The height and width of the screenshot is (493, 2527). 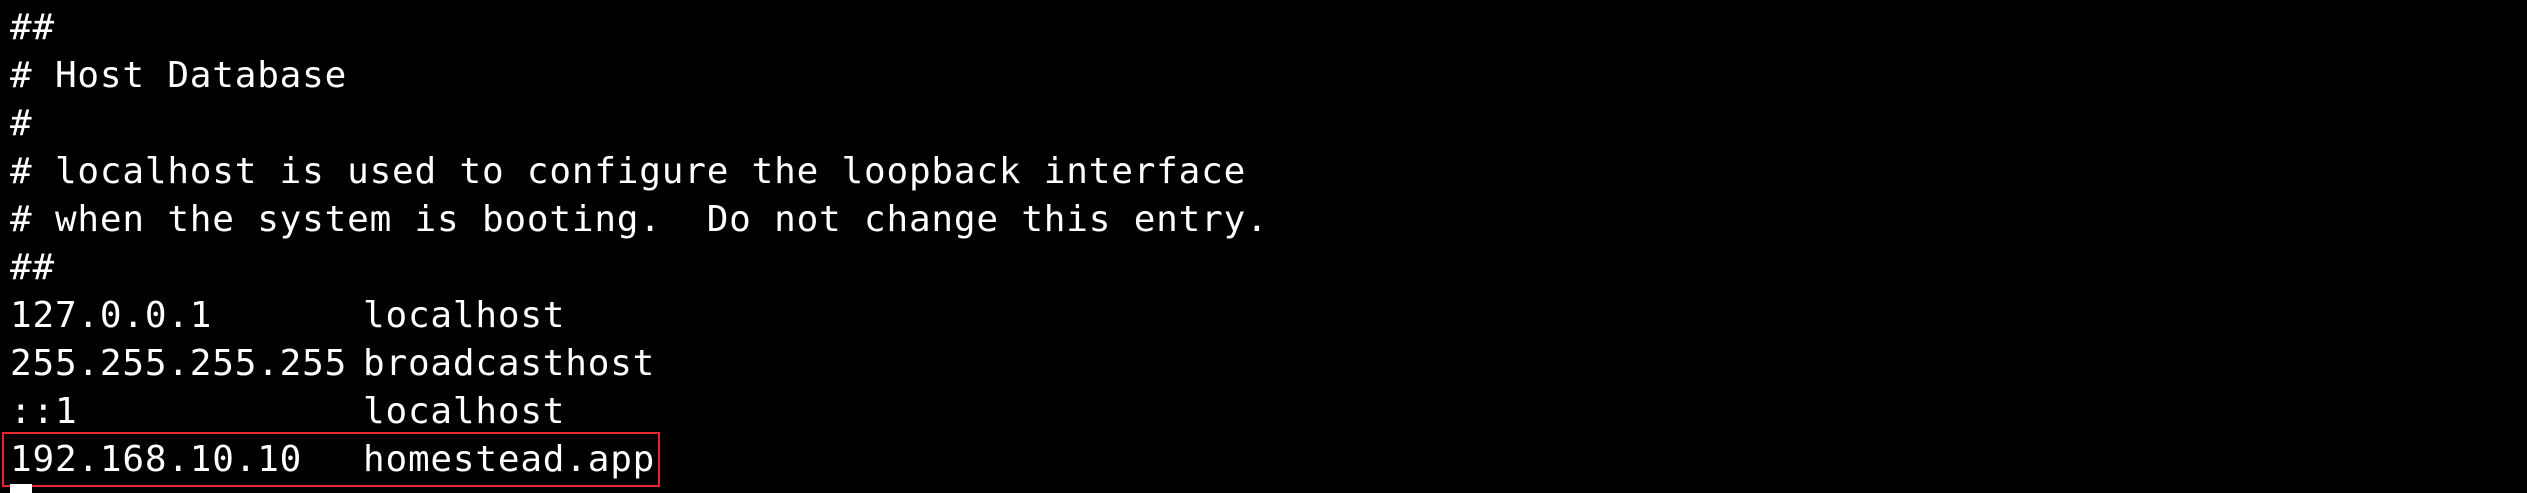 What do you see at coordinates (21, 123) in the screenshot?
I see `comment-line: #` at bounding box center [21, 123].